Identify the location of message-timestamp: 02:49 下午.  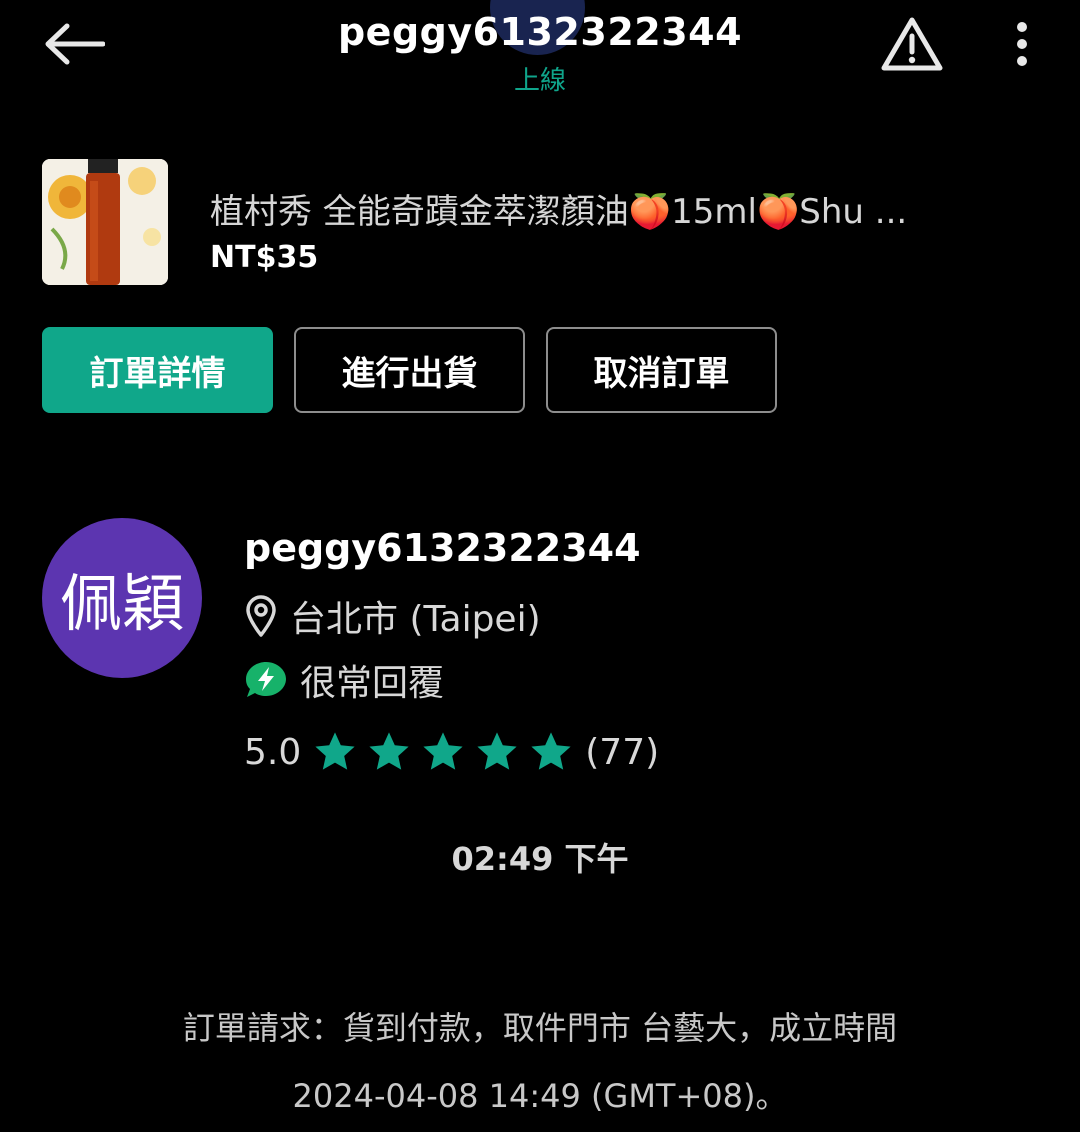
(540, 859).